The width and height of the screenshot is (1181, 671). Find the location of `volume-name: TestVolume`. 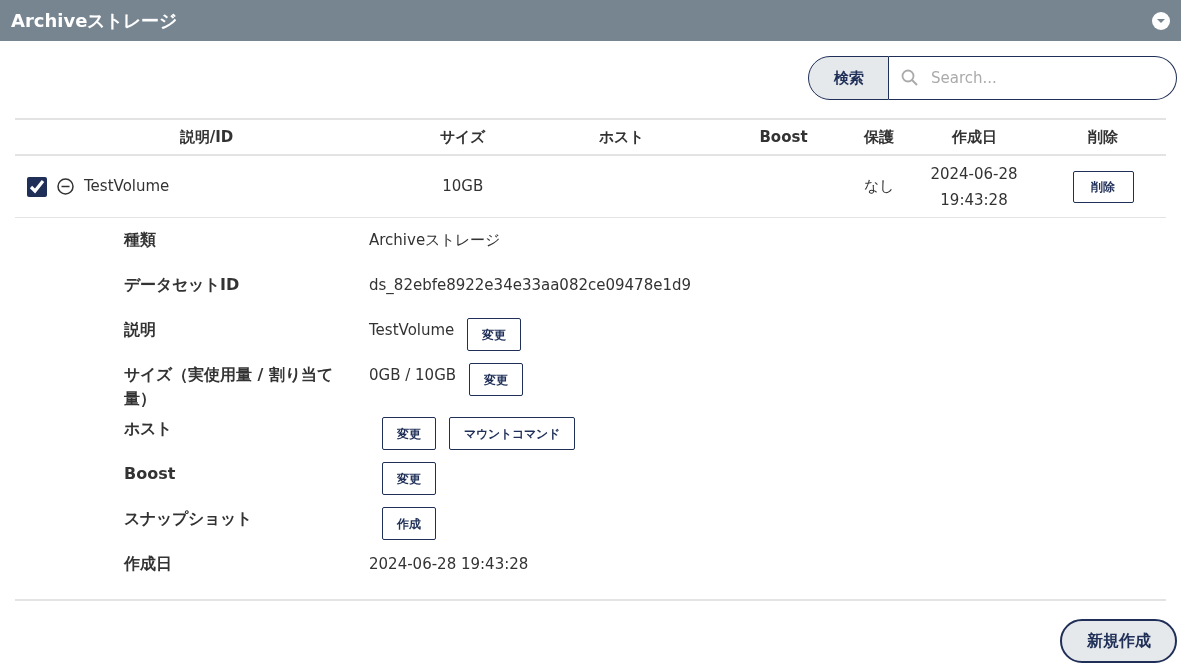

volume-name: TestVolume is located at coordinates (127, 187).